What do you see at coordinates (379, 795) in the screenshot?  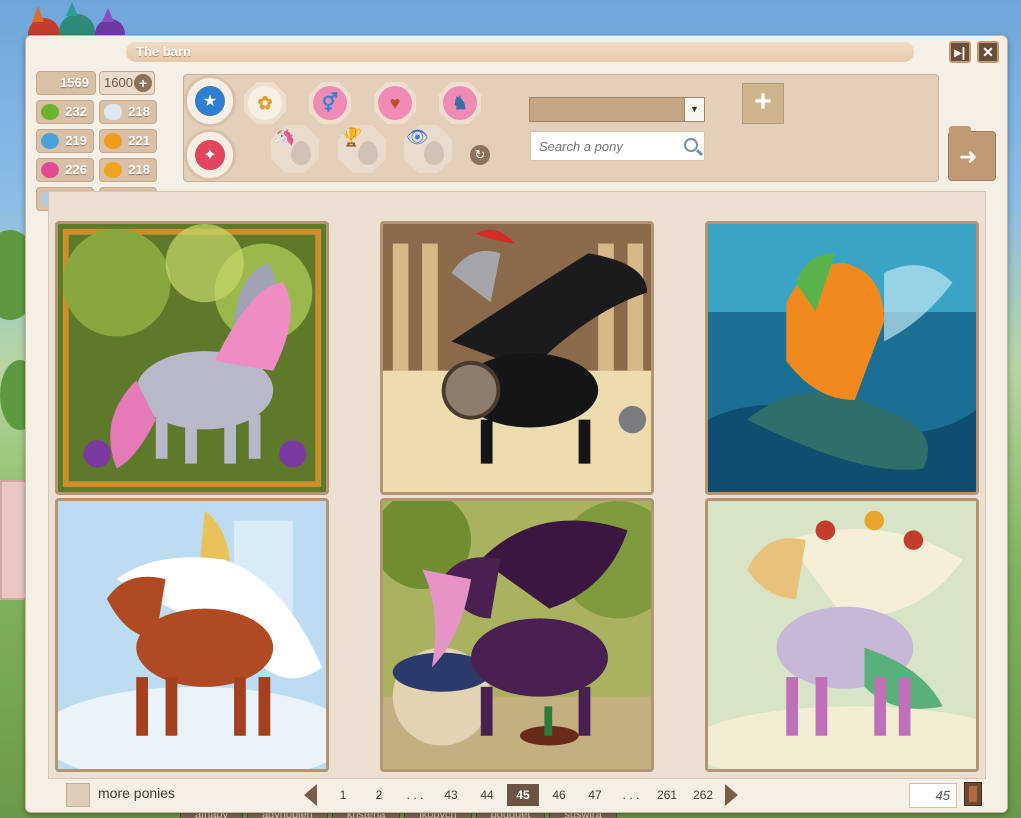 I see `page-link: 2` at bounding box center [379, 795].